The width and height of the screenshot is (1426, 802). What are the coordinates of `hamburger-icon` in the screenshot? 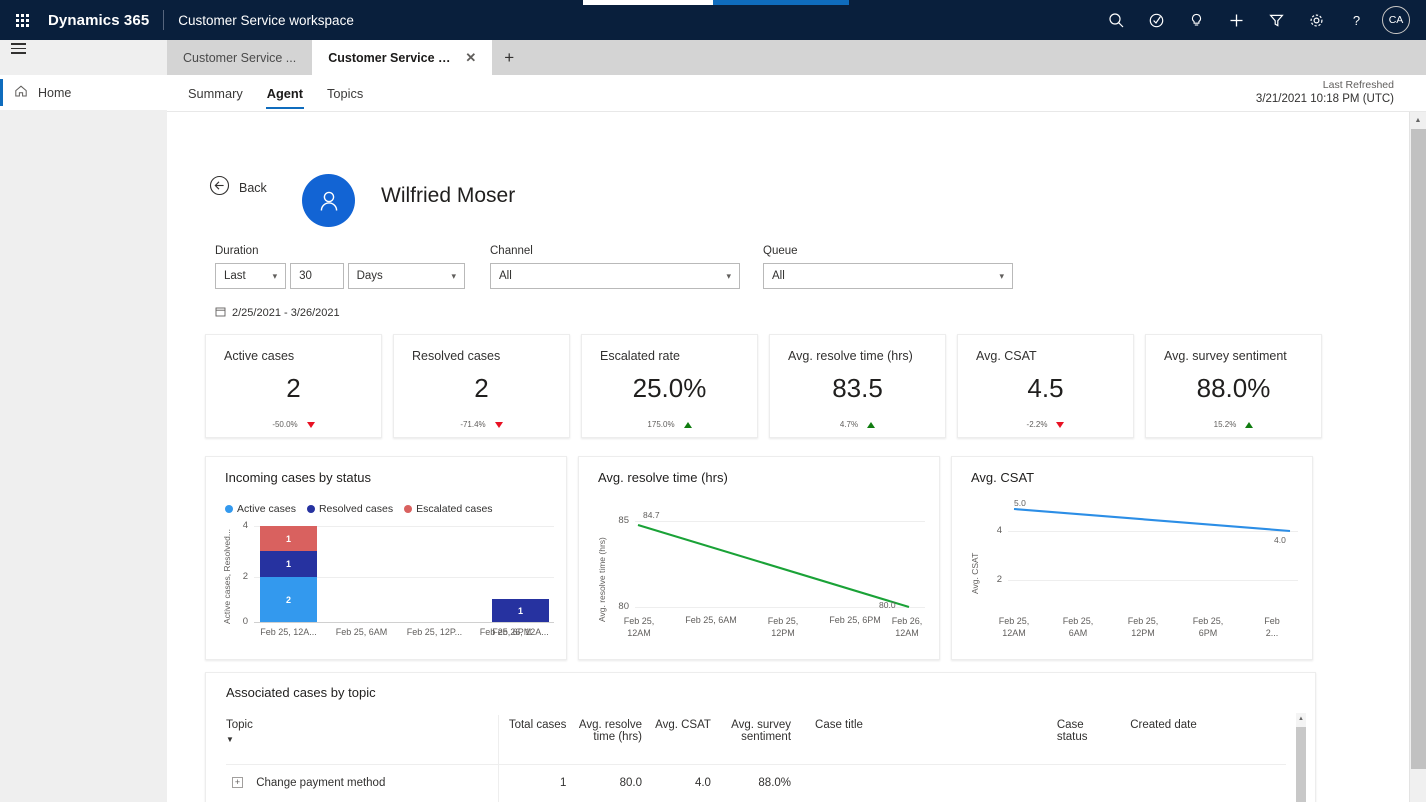 It's located at (18, 48).